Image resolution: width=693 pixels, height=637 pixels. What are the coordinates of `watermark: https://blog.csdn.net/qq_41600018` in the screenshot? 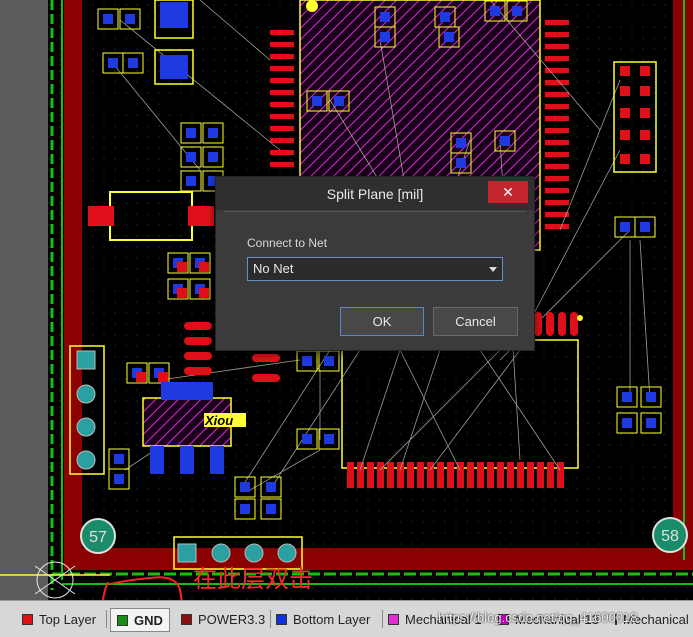 It's located at (538, 617).